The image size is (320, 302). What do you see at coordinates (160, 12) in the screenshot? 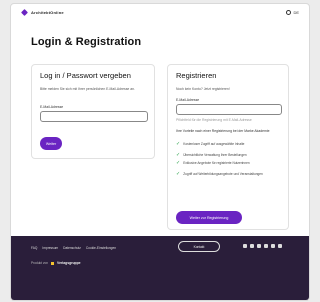
I see `top-bar: ArchitektOnline DE` at bounding box center [160, 12].